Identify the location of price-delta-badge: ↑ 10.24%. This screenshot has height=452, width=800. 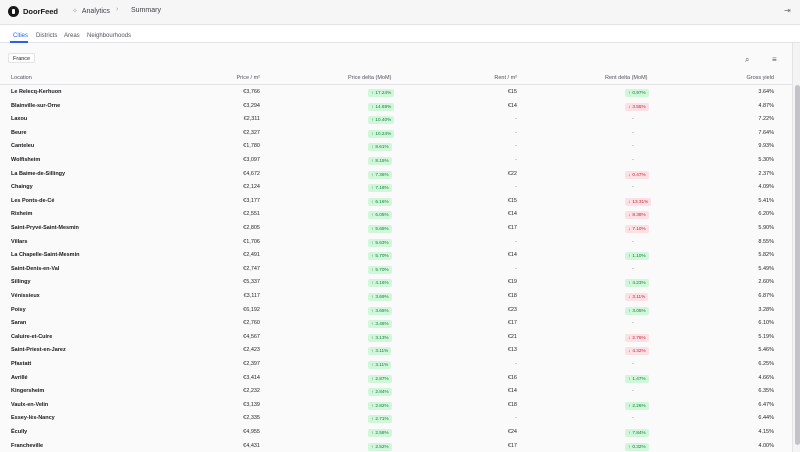
(381, 133).